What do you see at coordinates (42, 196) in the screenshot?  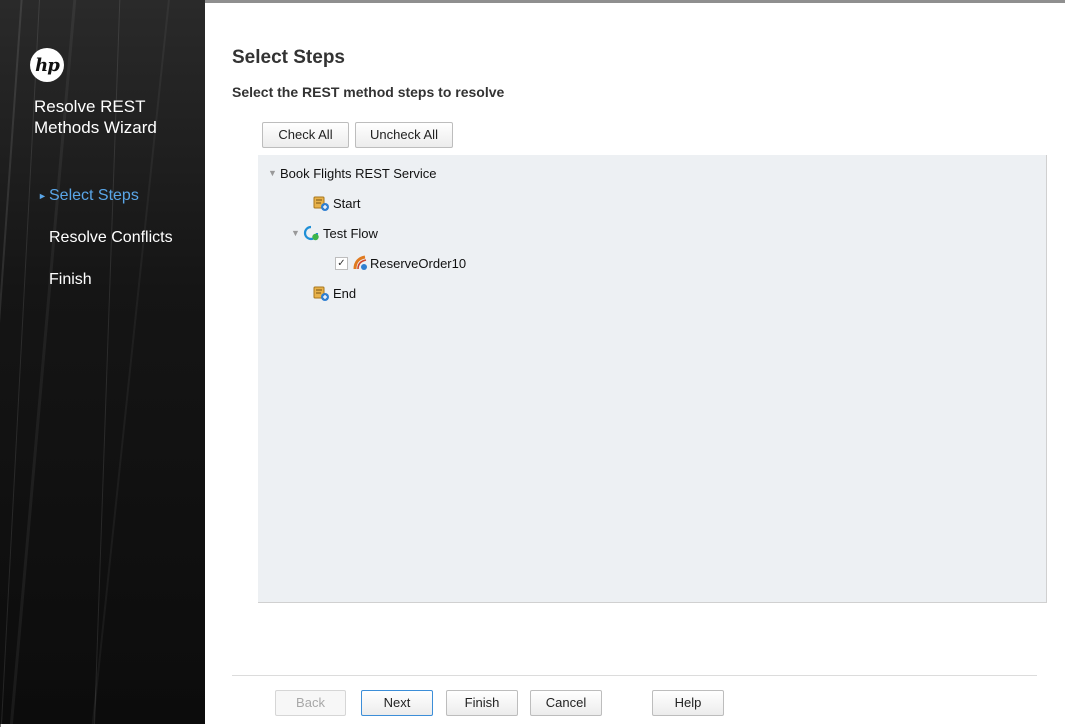 I see `current-step-arrow-icon: ►` at bounding box center [42, 196].